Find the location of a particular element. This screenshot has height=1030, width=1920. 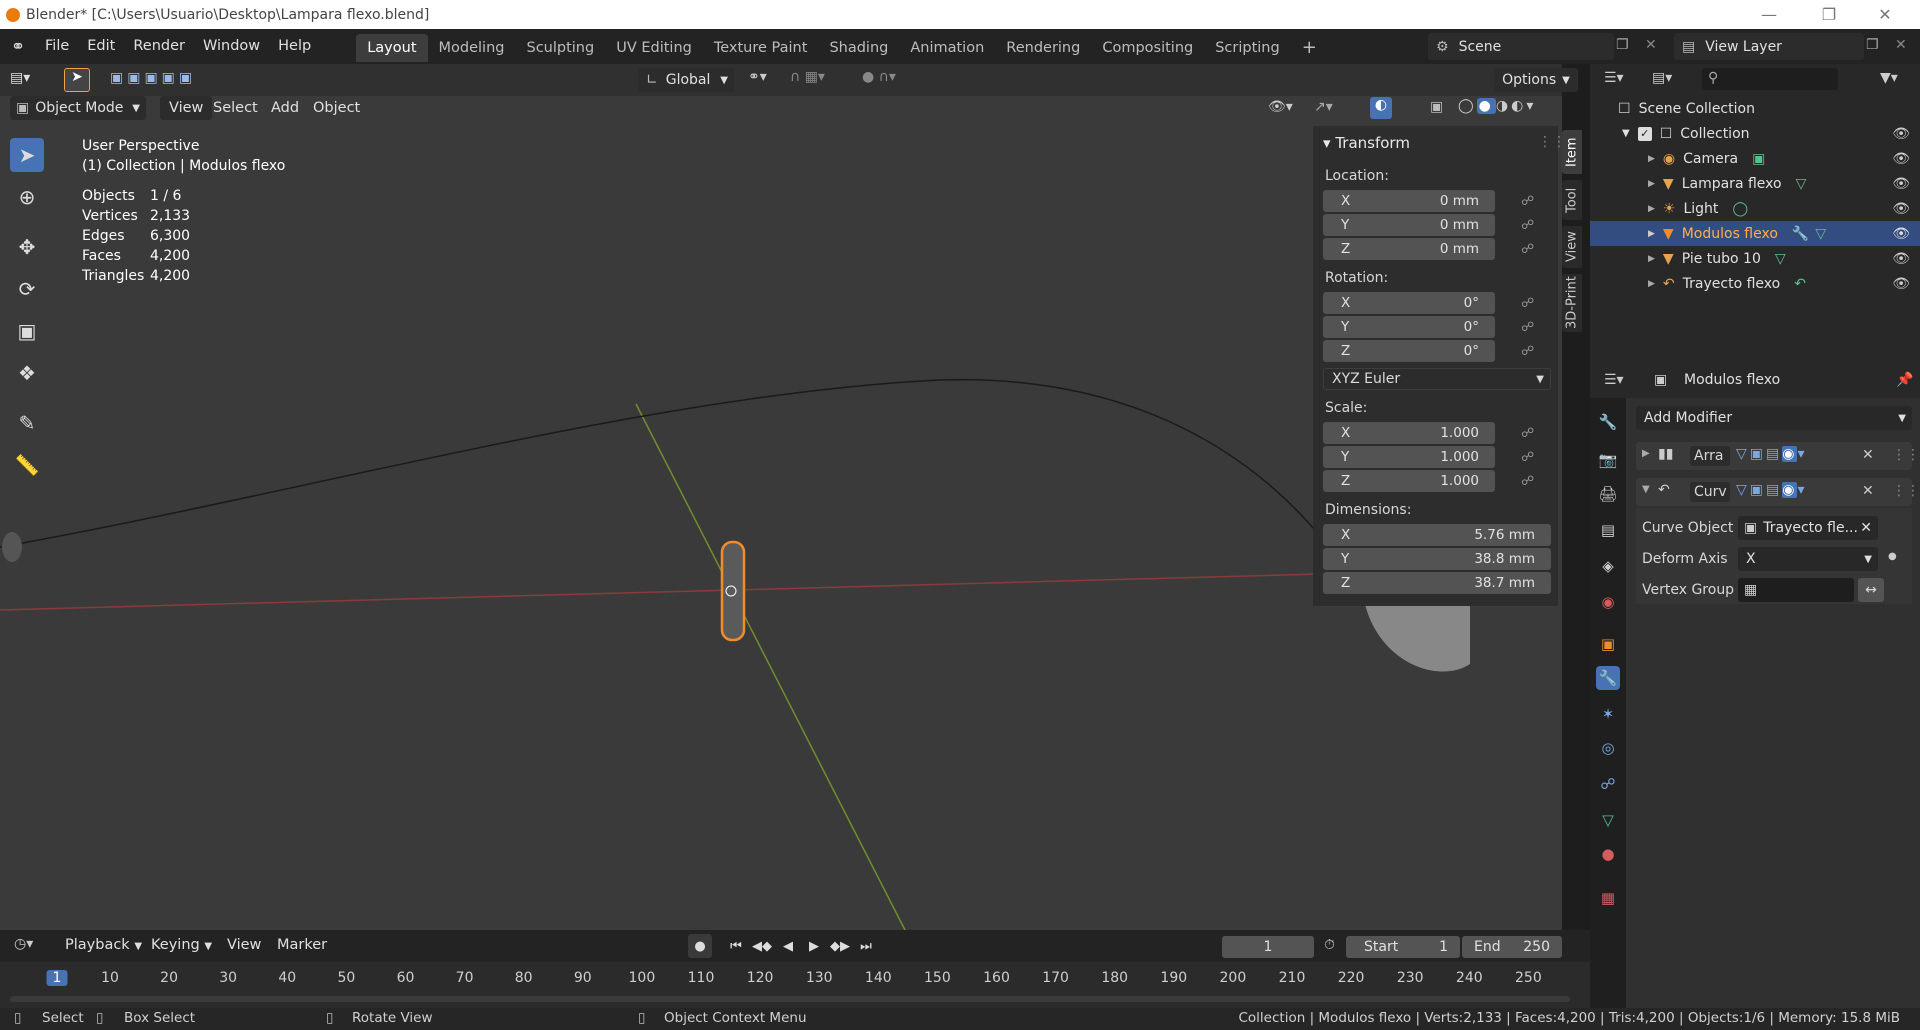

invert-vertex-group-icon: ↔ is located at coordinates (1871, 590).